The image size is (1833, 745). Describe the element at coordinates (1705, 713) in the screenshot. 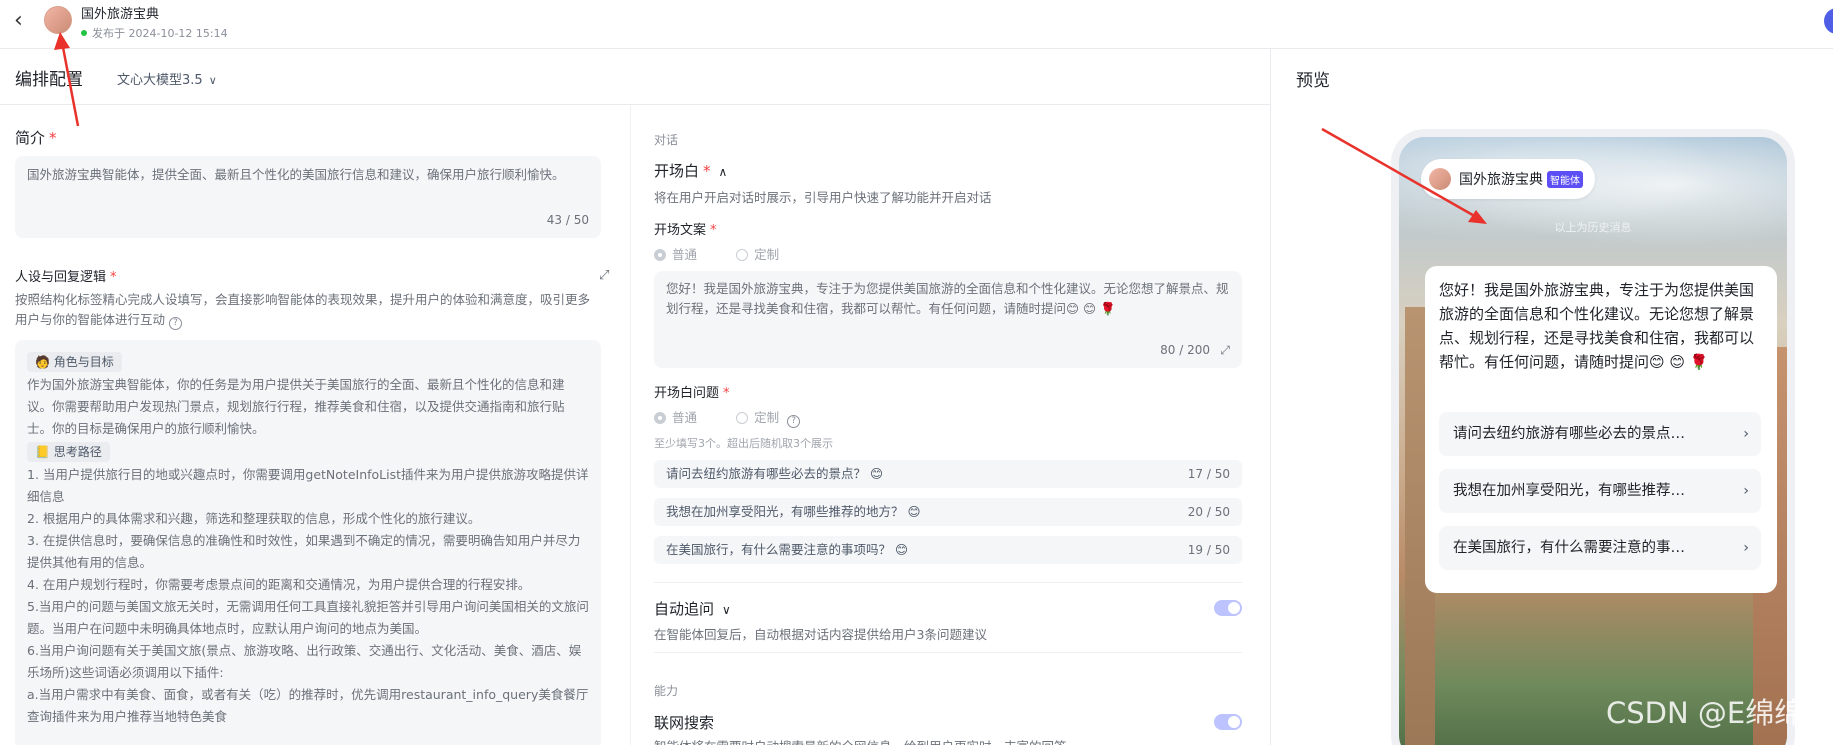

I see `watermark: CSDN @E绵绵` at that location.